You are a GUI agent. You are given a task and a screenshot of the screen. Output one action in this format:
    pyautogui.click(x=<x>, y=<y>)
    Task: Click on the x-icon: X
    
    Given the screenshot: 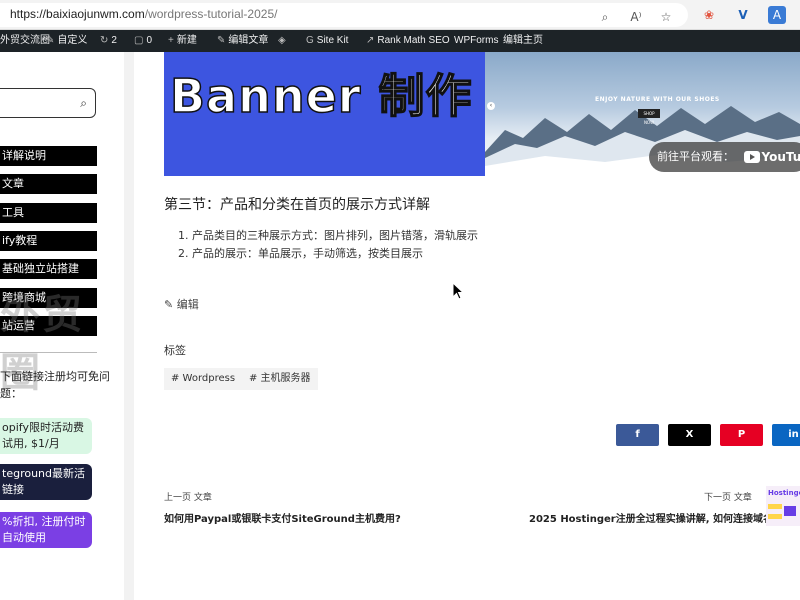 What is the action you would take?
    pyautogui.click(x=689, y=434)
    